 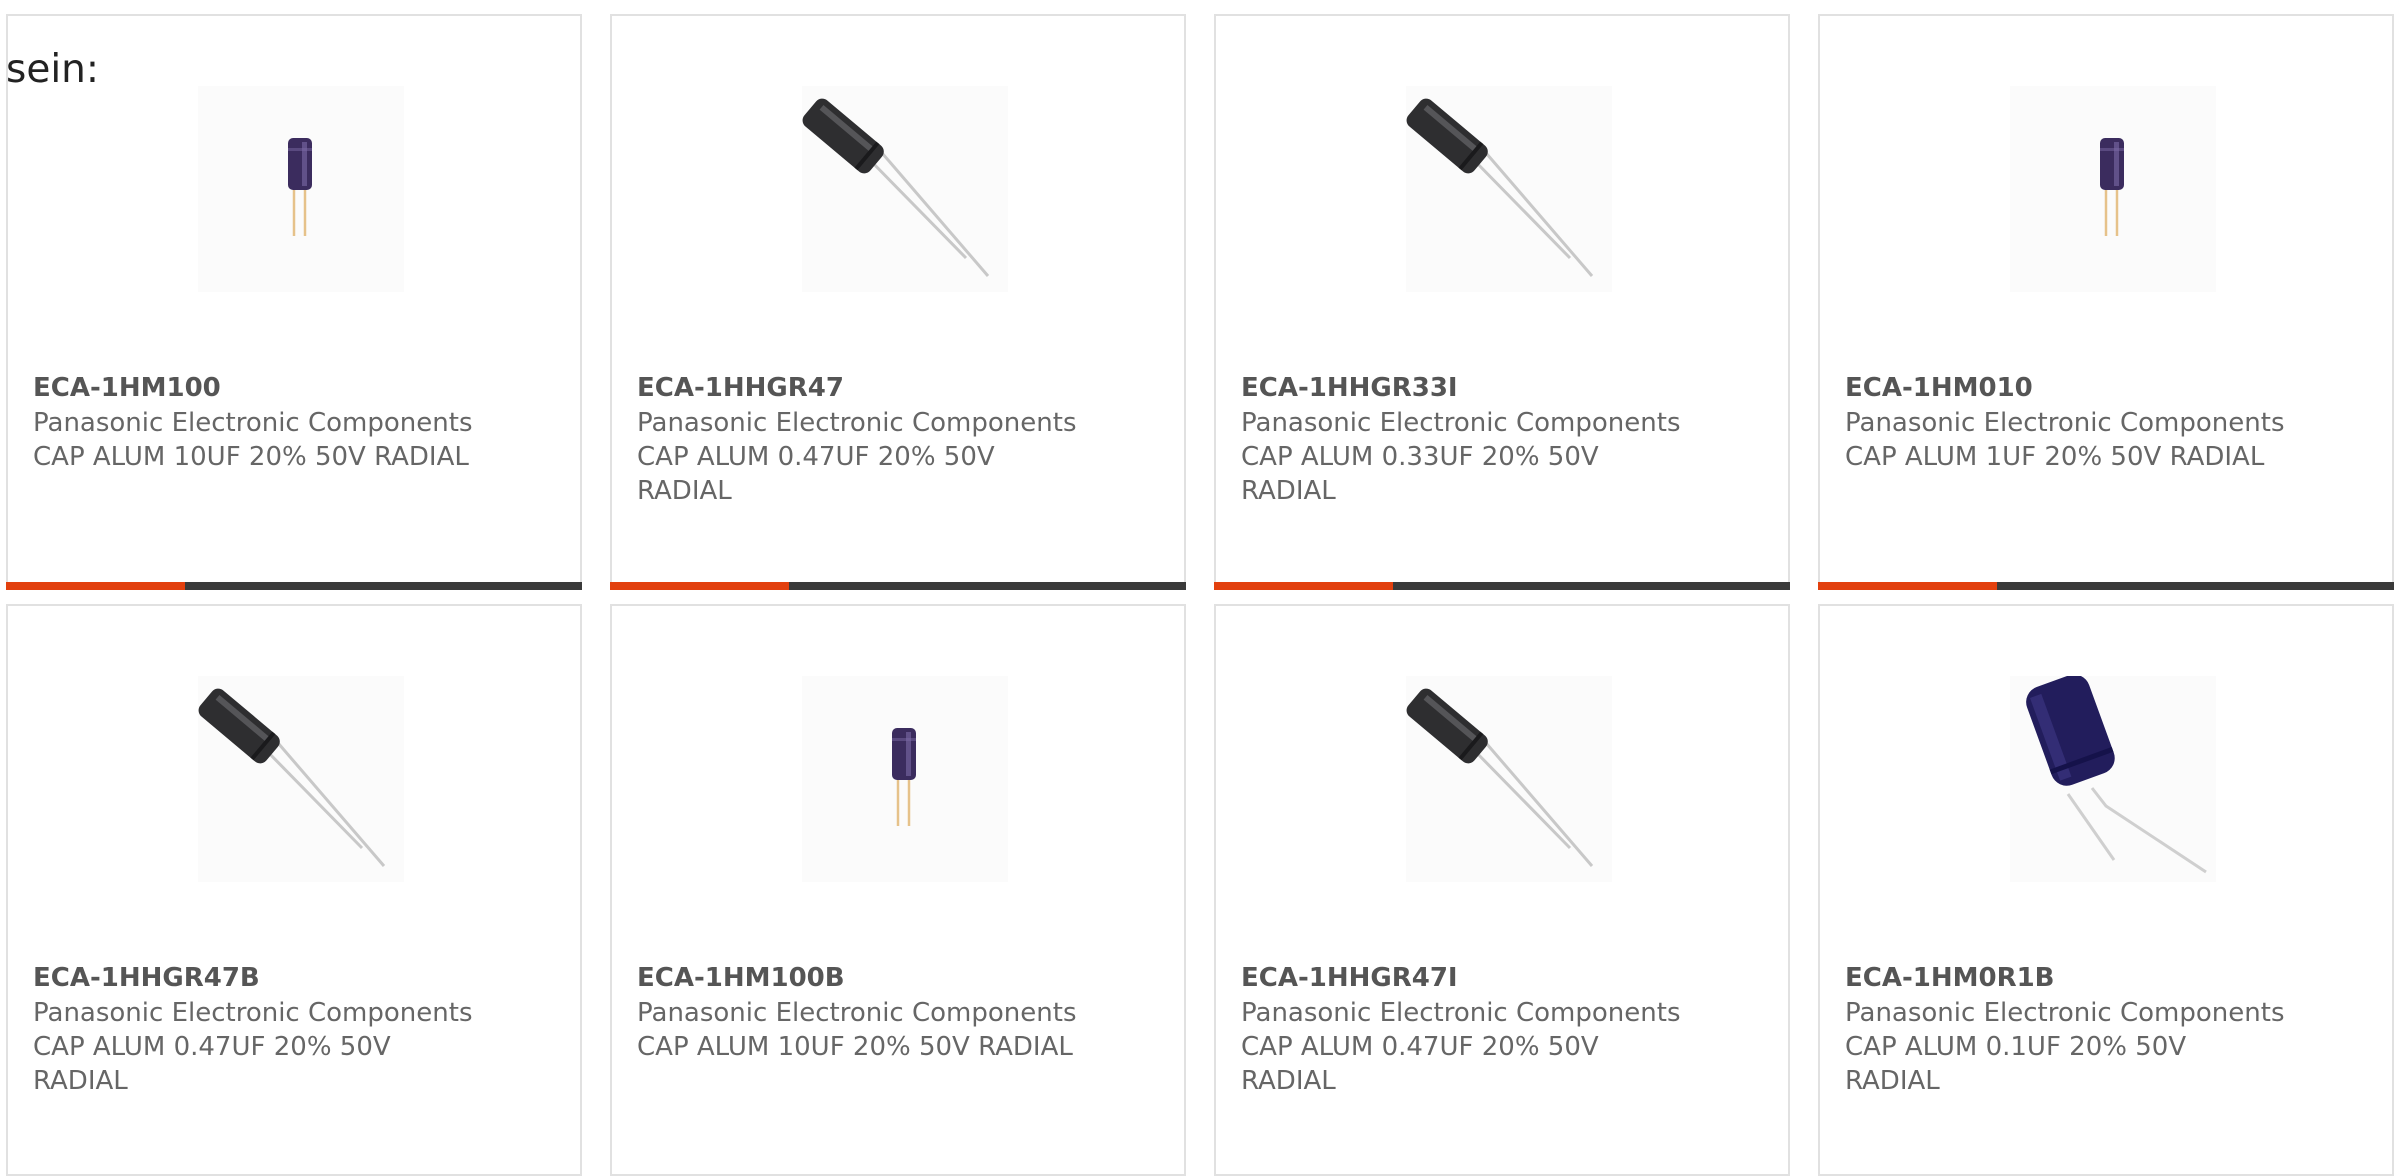 I want to click on description: CAP ALUM 0.1UF 20% 50V RADIAL, so click(x=2016, y=1064).